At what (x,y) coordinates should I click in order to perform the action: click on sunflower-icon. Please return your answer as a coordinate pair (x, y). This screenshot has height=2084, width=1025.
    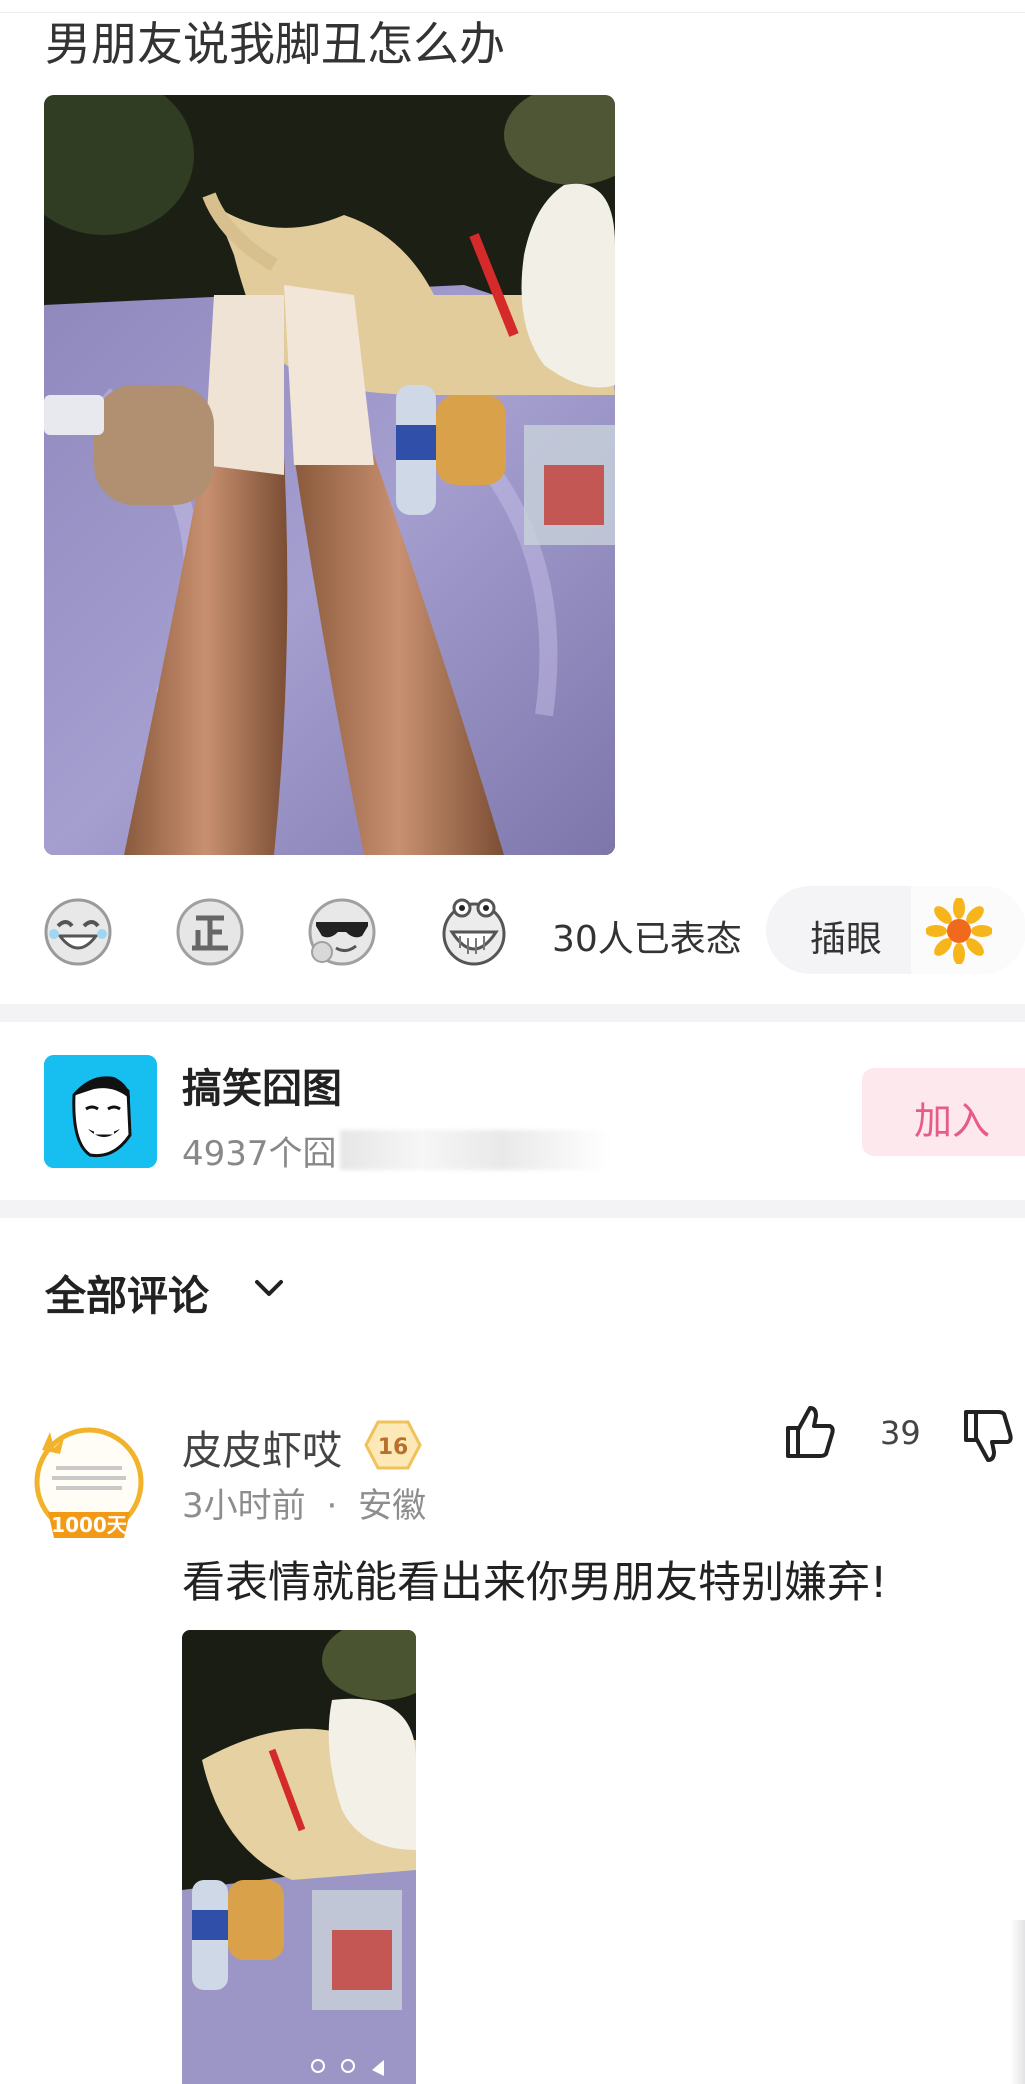
    Looking at the image, I should click on (959, 931).